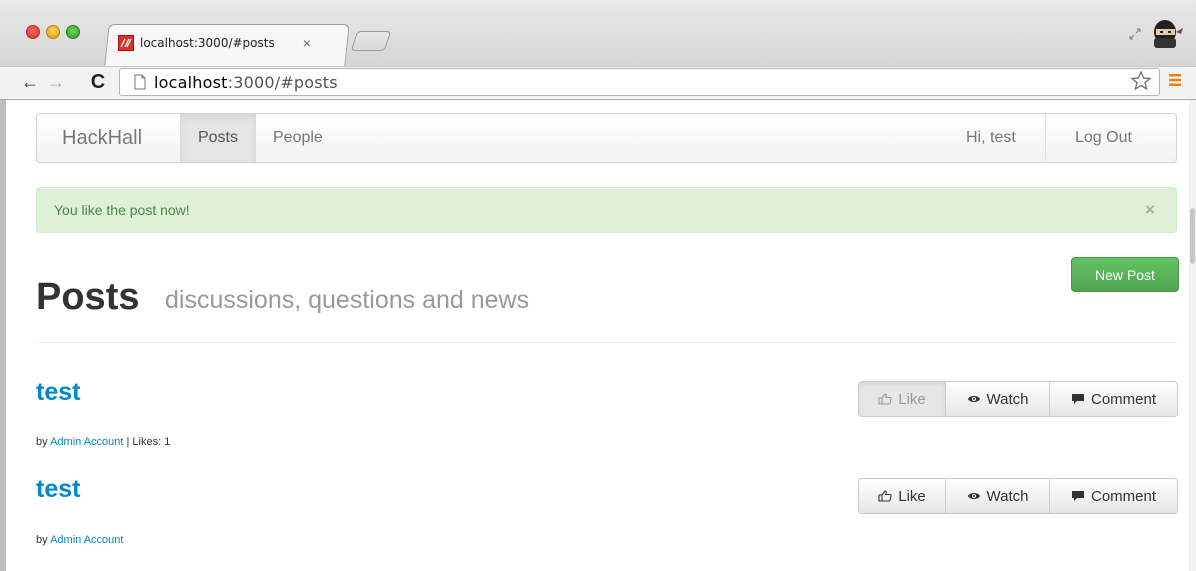 Image resolution: width=1196 pixels, height=571 pixels. I want to click on scrollbar-thumb, so click(1192, 236).